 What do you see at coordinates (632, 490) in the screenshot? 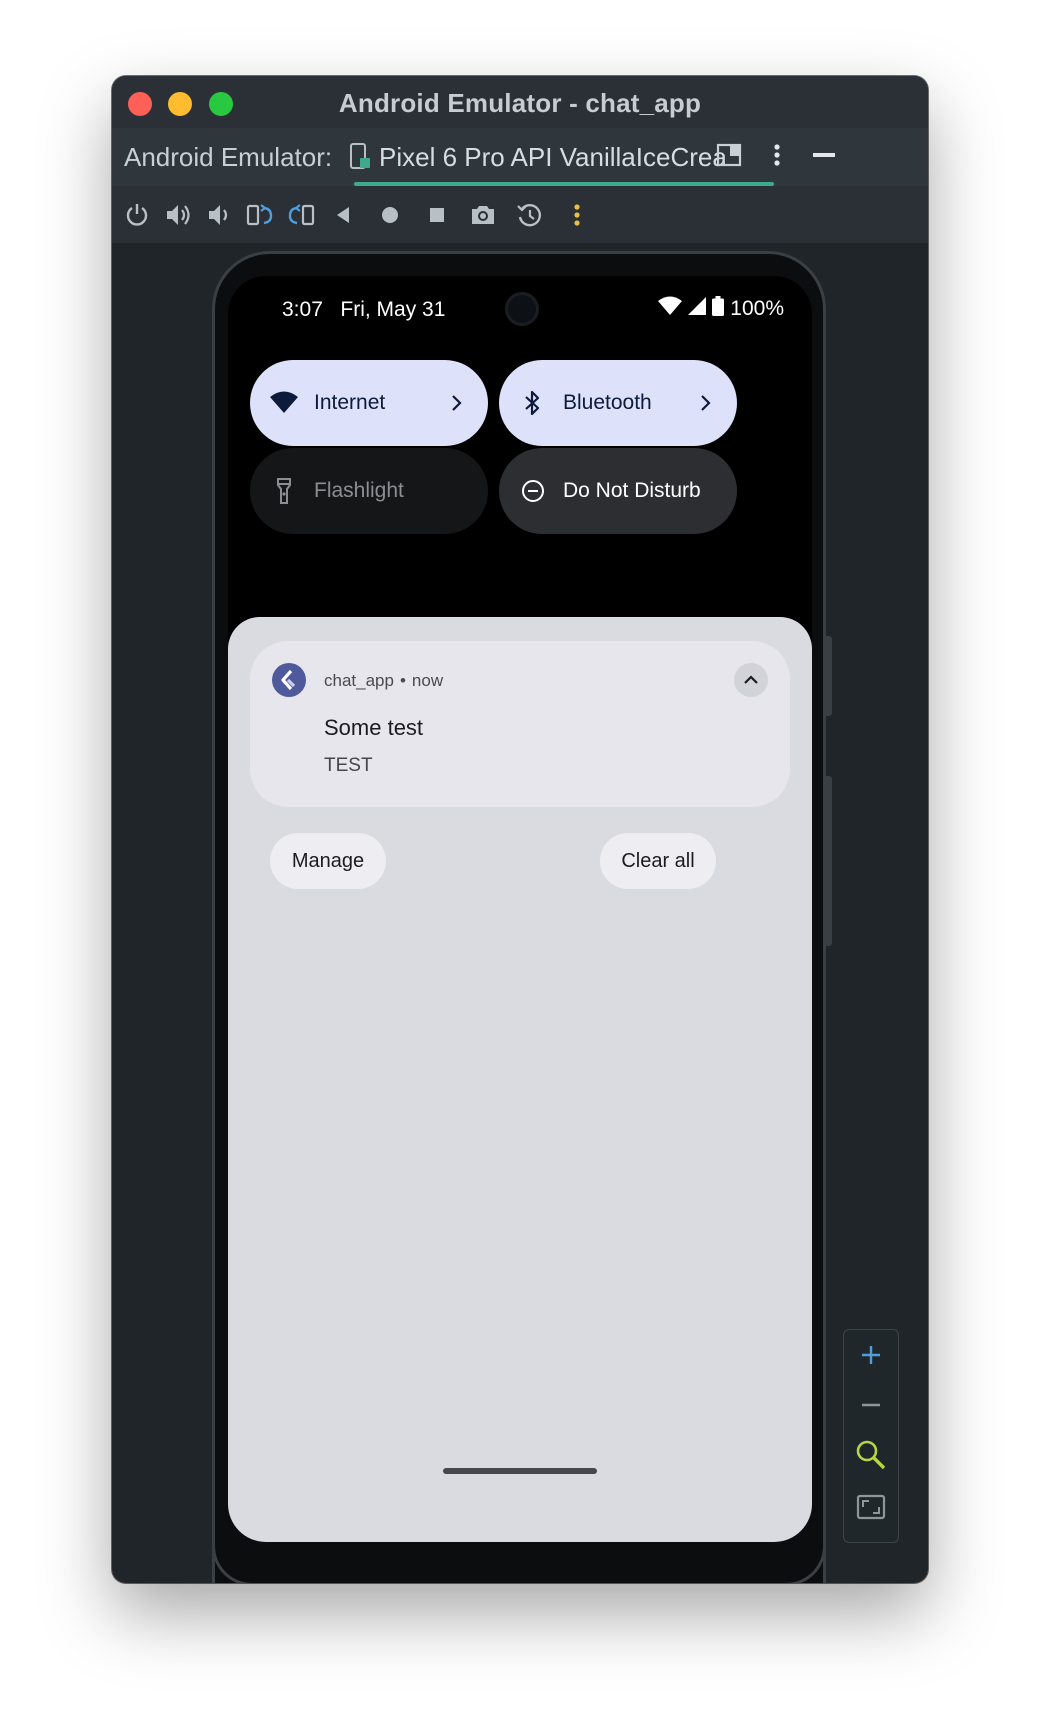
I see `qs-tile-label: Do Not Disturb` at bounding box center [632, 490].